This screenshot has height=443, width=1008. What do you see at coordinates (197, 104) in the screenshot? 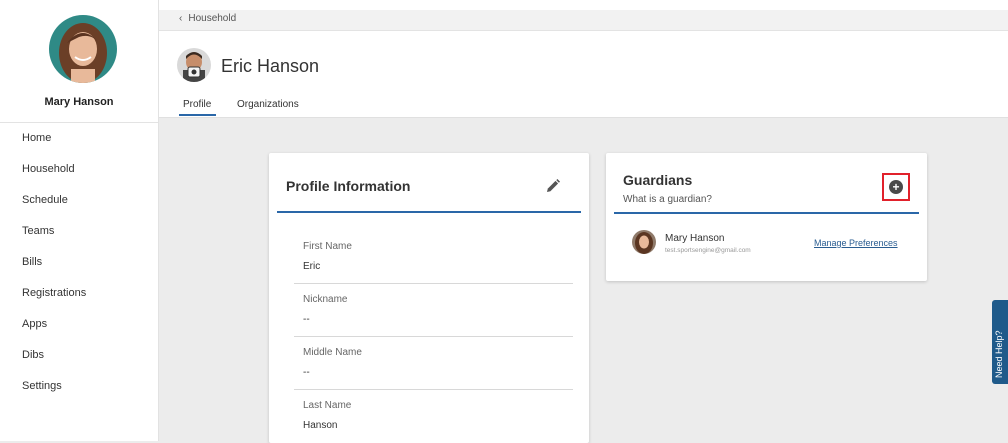
I see `tab-profile: Profile` at bounding box center [197, 104].